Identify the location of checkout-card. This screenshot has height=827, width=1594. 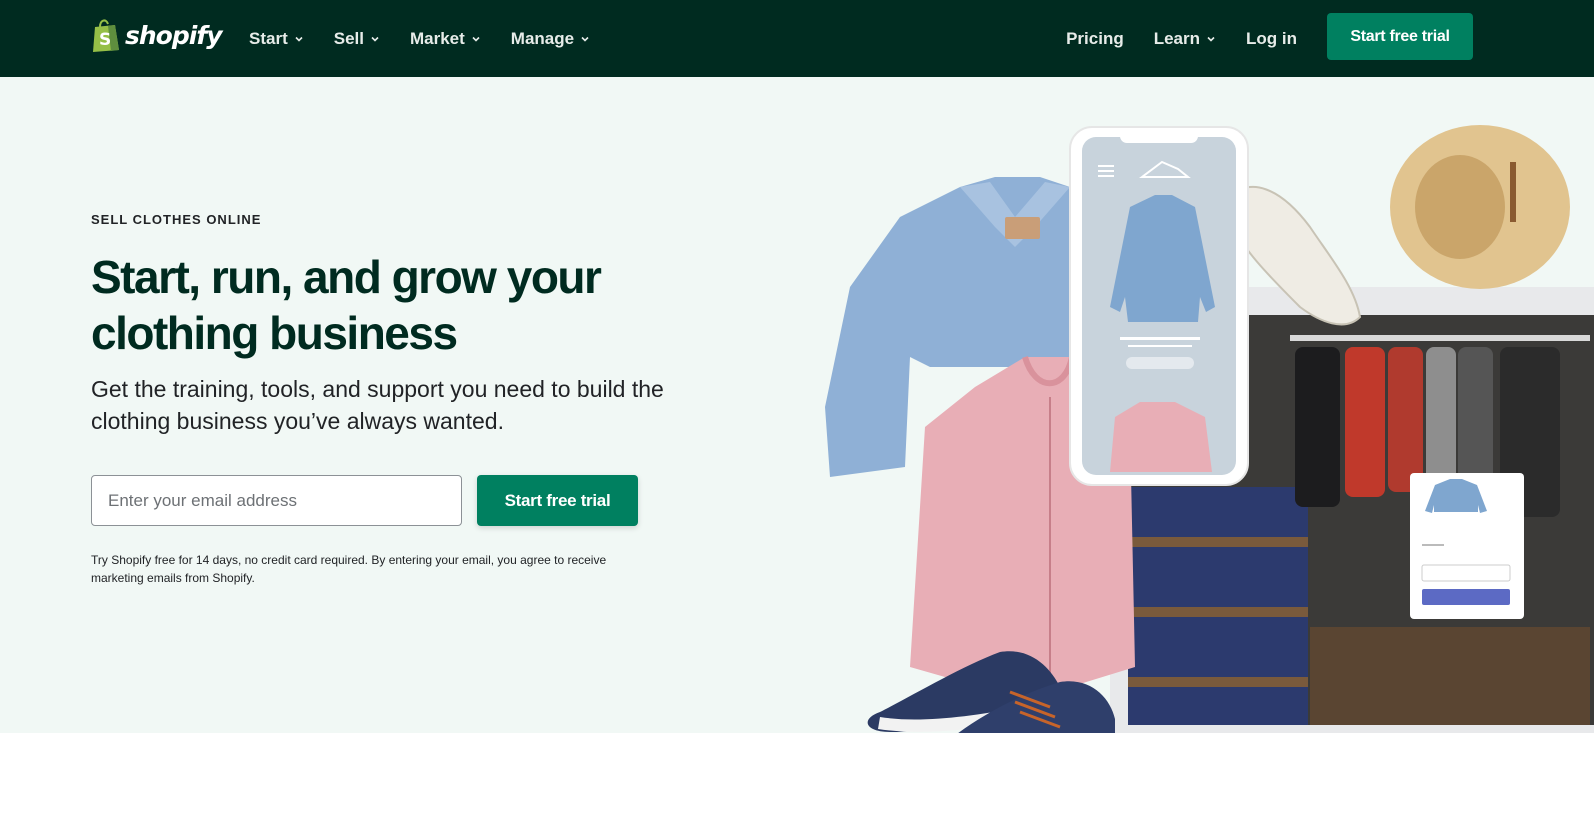
(1467, 546).